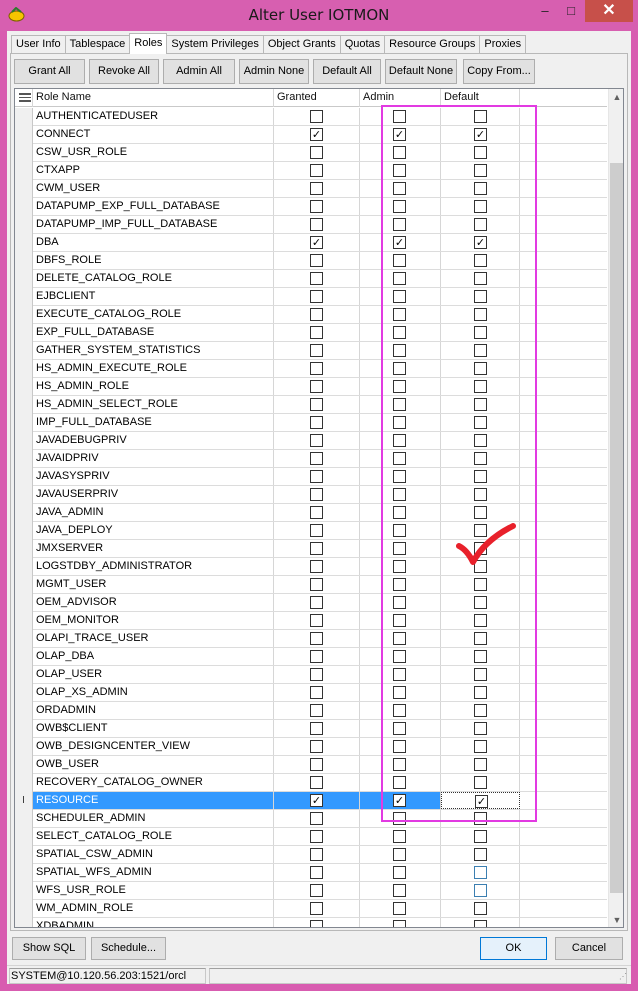 Image resolution: width=638 pixels, height=991 pixels. I want to click on row-indicator: I, so click(24, 801).